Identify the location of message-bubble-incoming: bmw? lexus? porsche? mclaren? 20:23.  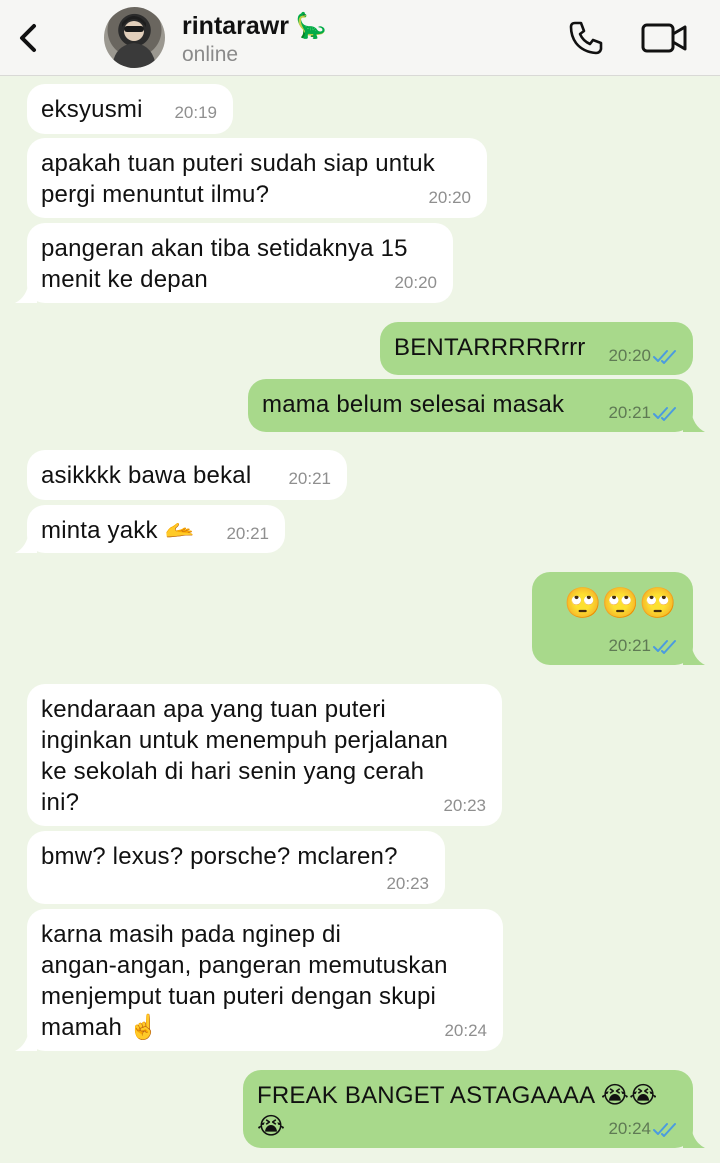
(236, 867).